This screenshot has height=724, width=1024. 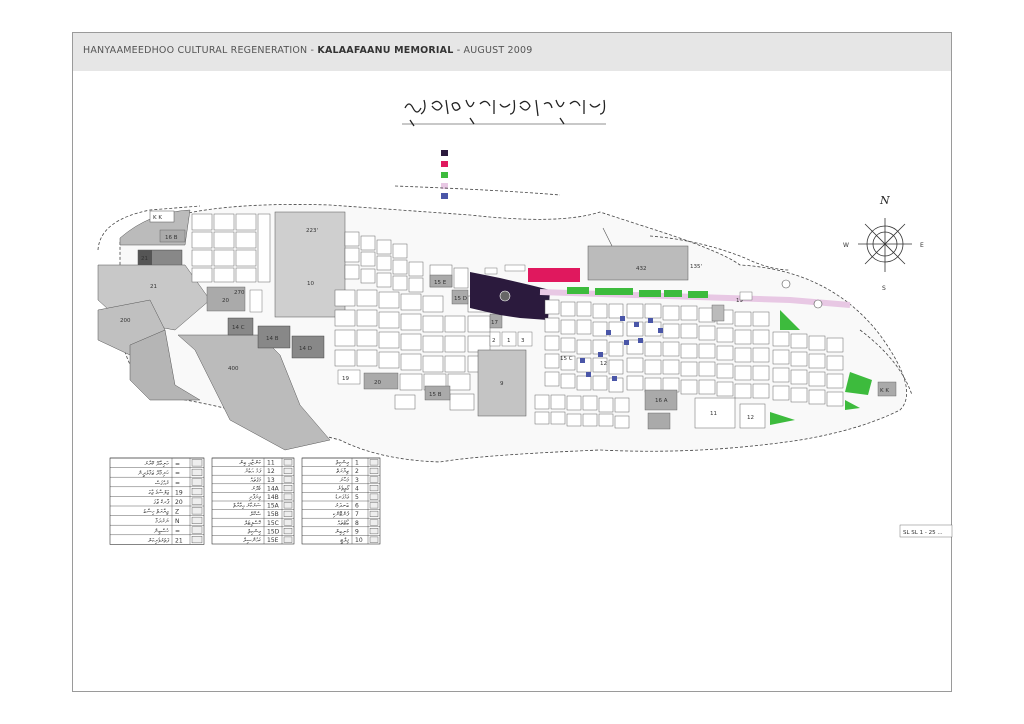 I want to click on label-kk-east: K K, so click(x=884, y=391).